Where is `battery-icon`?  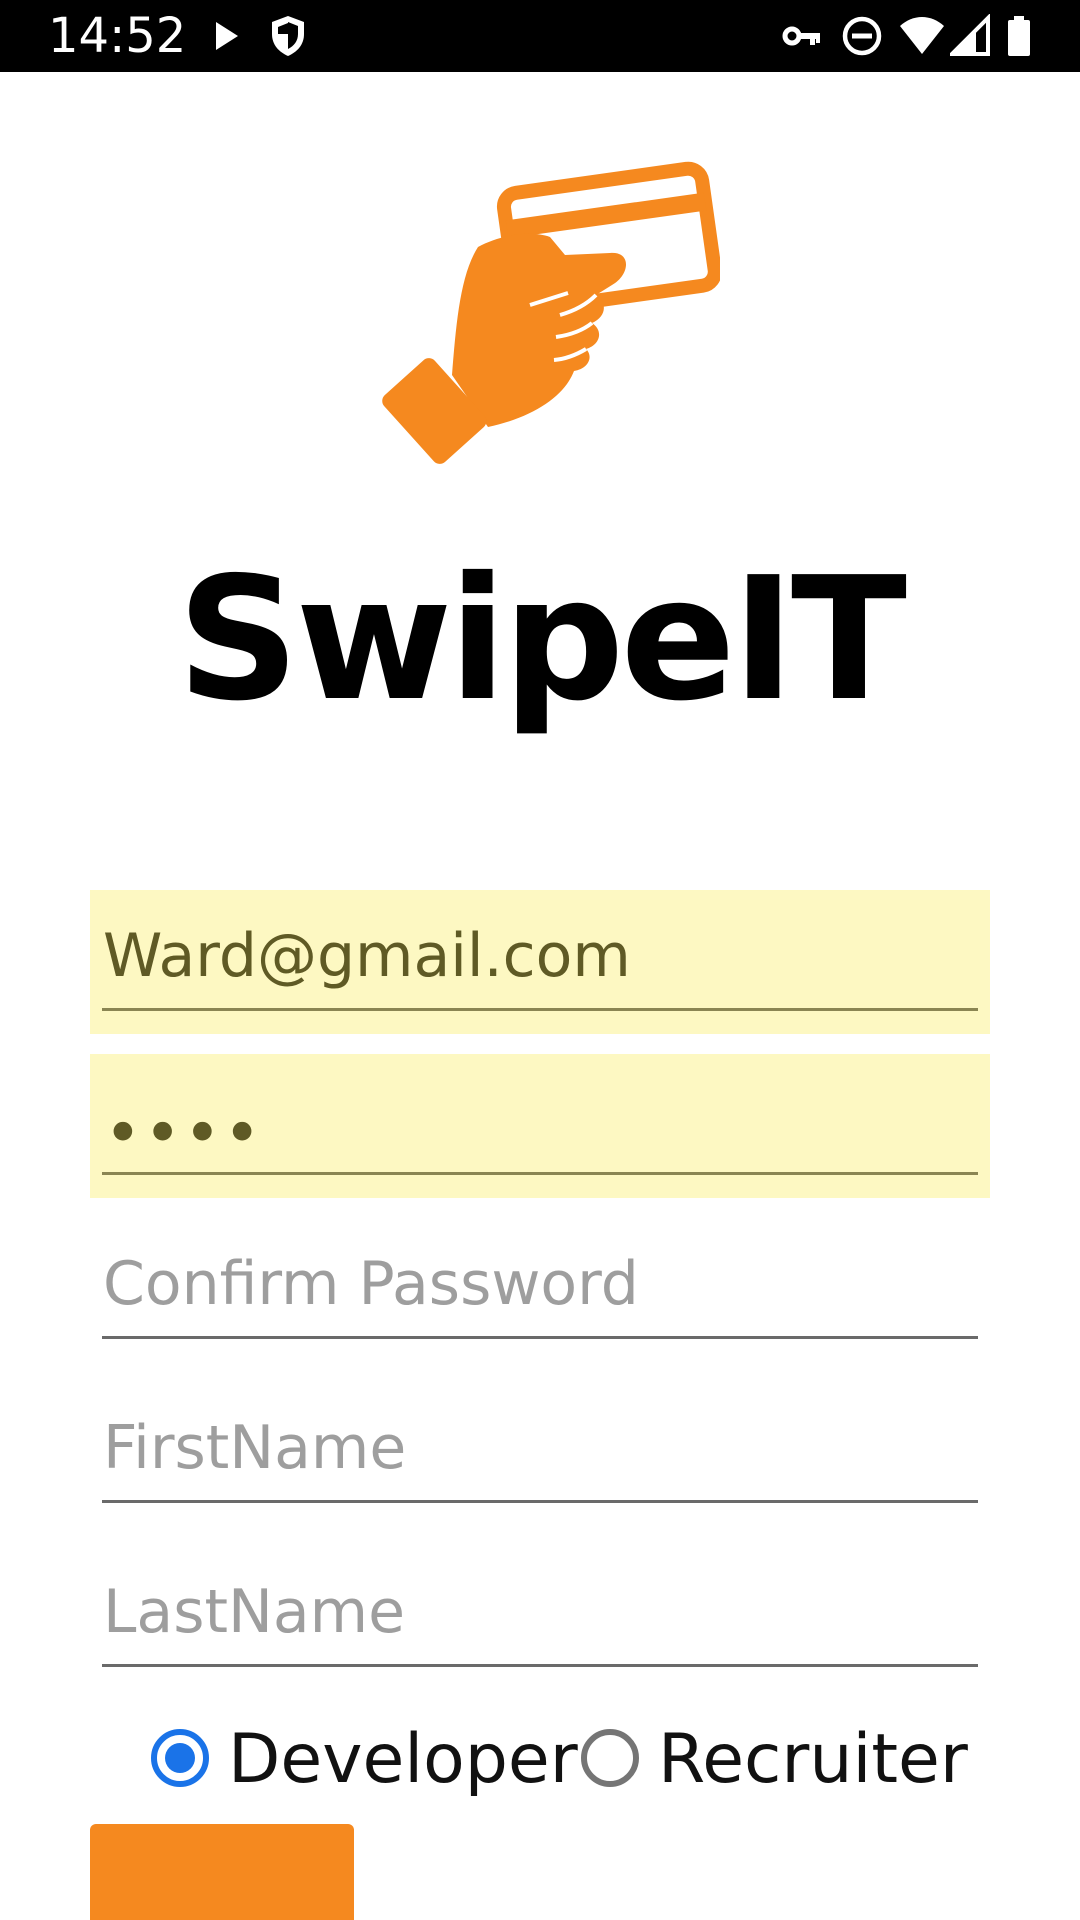 battery-icon is located at coordinates (1019, 36).